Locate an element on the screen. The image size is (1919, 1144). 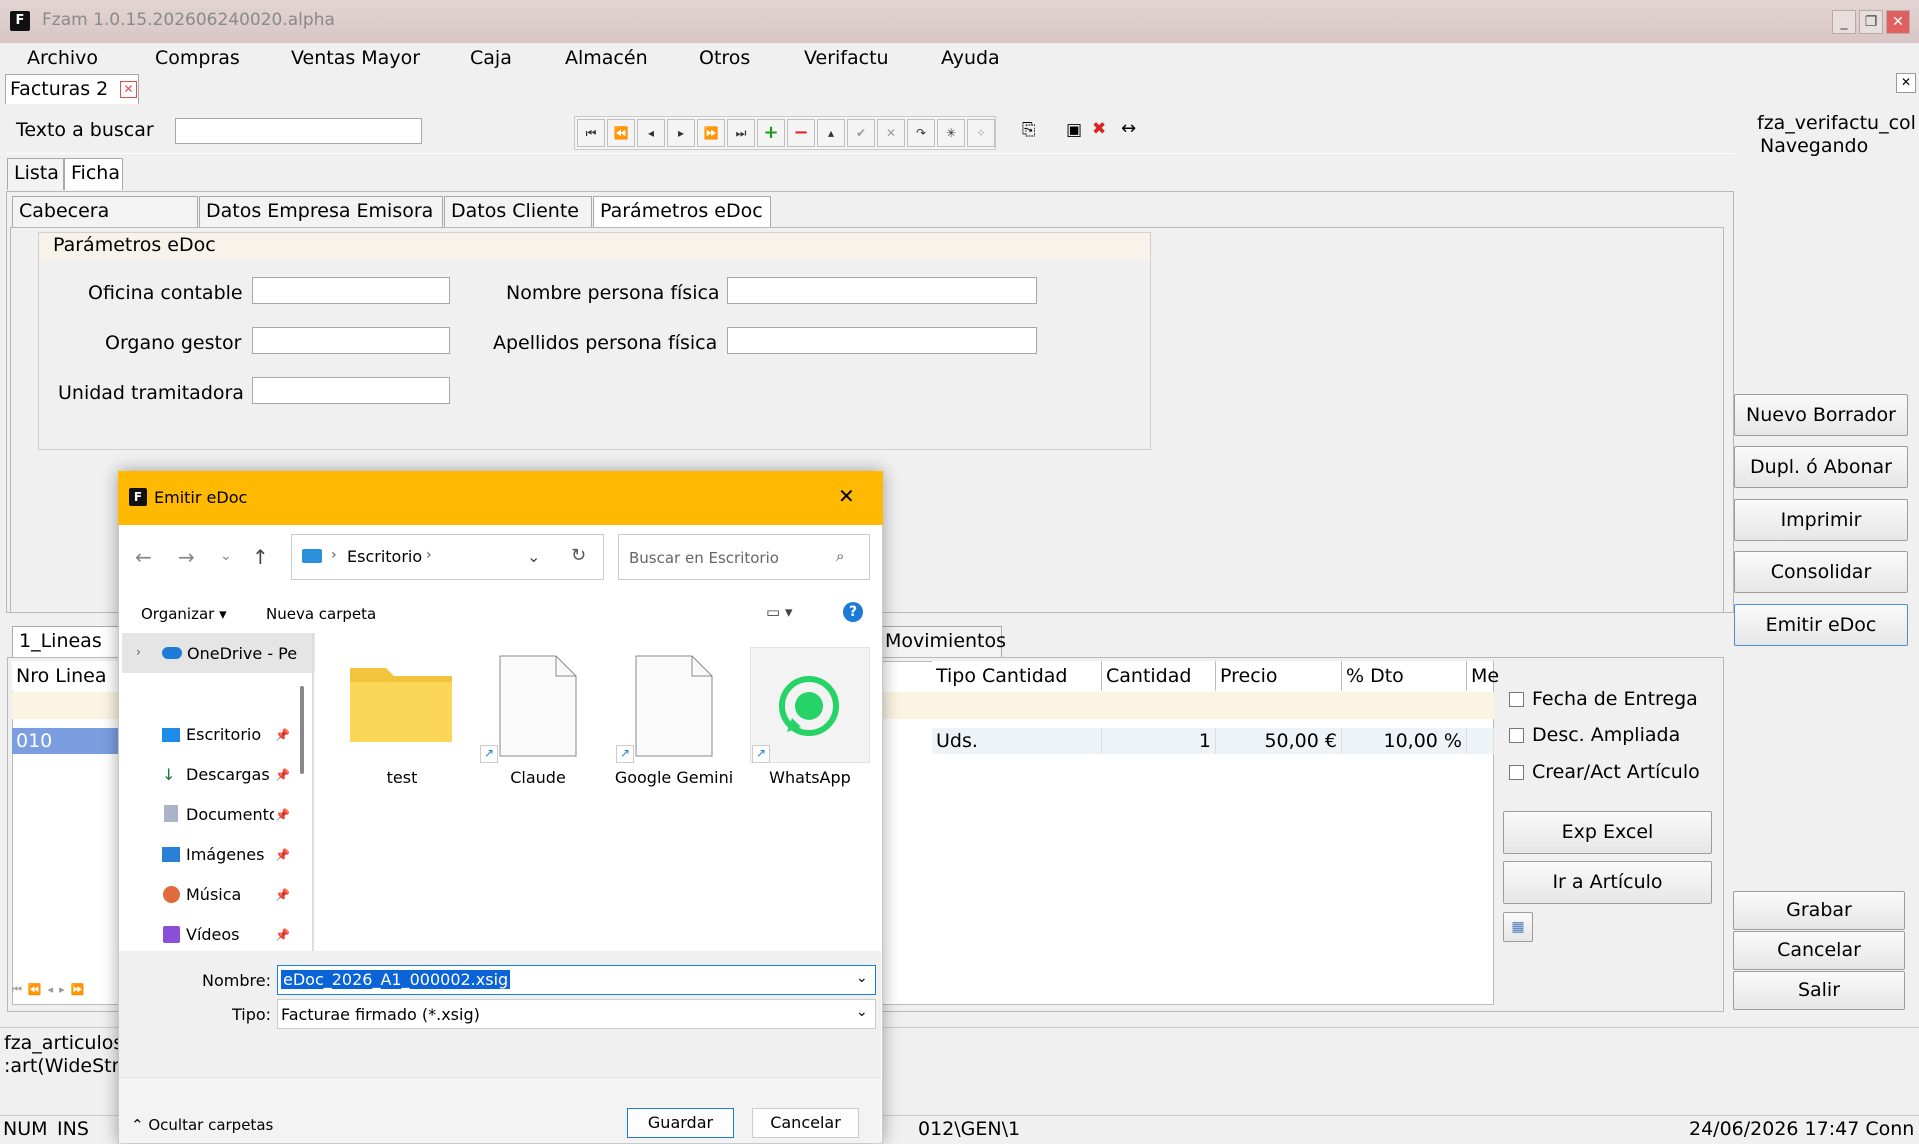
ir-articulo-button: Ir a Artículo is located at coordinates (1607, 882).